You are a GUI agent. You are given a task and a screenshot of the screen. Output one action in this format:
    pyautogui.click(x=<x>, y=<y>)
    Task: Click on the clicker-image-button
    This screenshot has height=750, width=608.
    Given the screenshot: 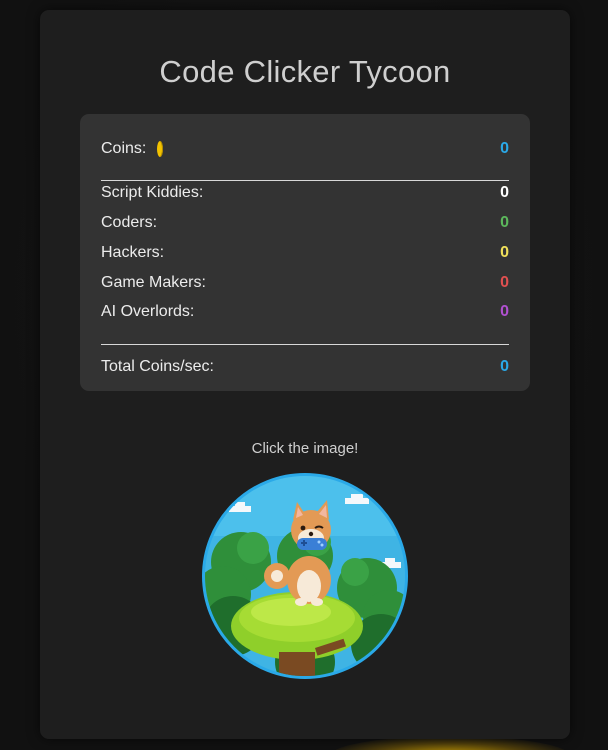 What is the action you would take?
    pyautogui.click(x=305, y=576)
    